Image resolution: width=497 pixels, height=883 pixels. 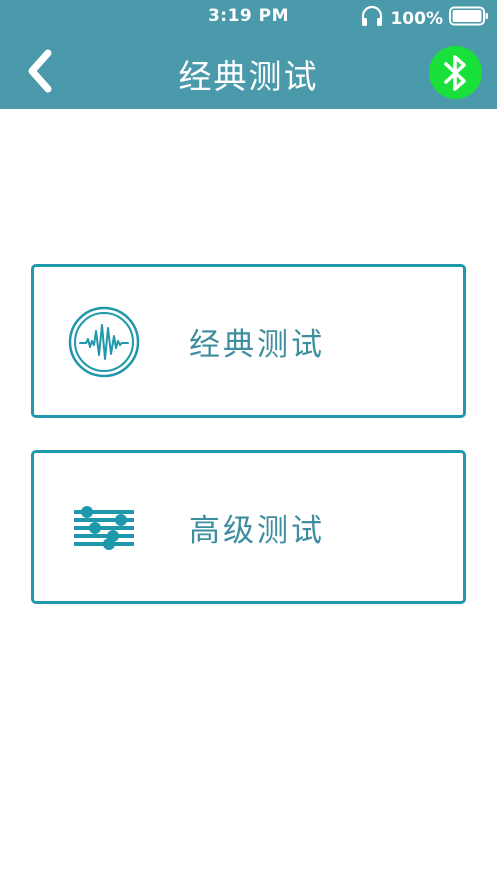 I want to click on battery-percentage: 100%, so click(x=416, y=18).